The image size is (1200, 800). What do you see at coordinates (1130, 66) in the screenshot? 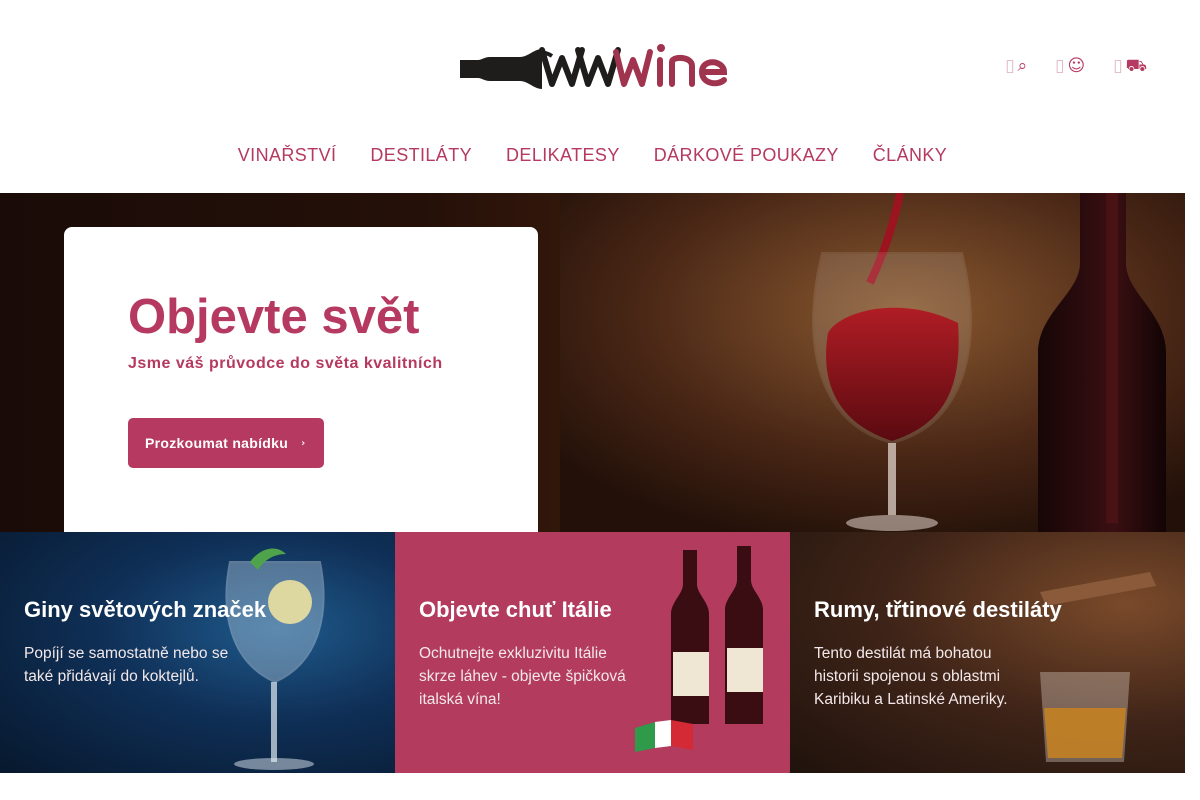
I see `cart-icon: ▯ ⛟` at bounding box center [1130, 66].